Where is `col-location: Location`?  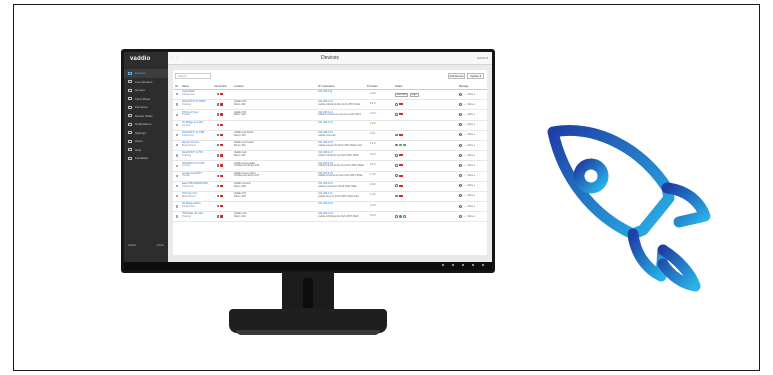 col-location: Location is located at coordinates (239, 86).